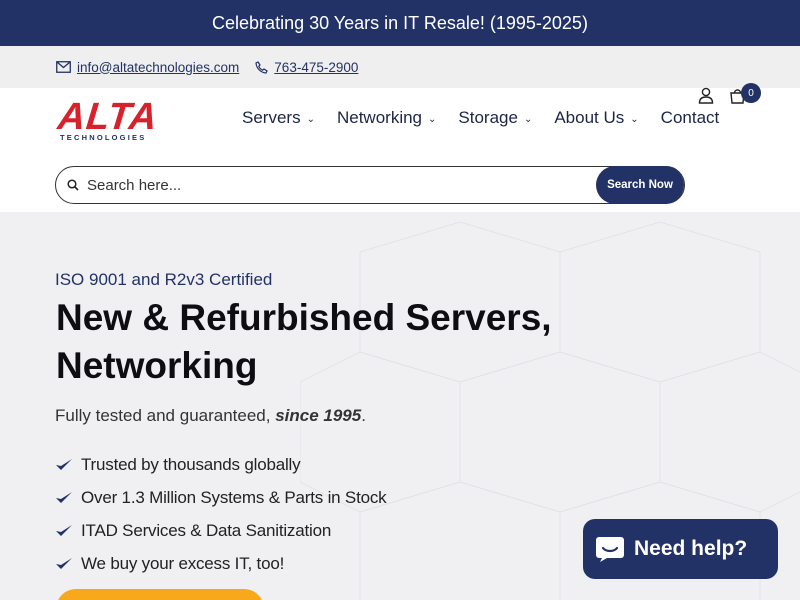  I want to click on subtitle-suffix: ., so click(363, 415).